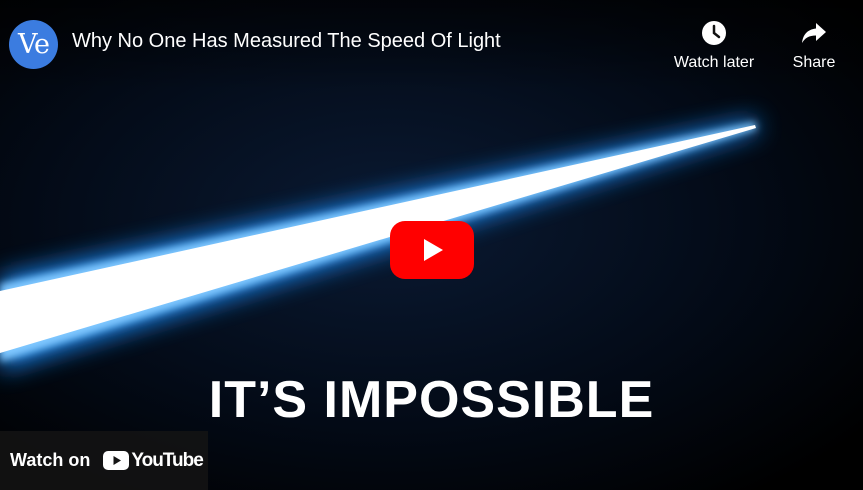  Describe the element at coordinates (814, 62) in the screenshot. I see `share-label: Share` at that location.